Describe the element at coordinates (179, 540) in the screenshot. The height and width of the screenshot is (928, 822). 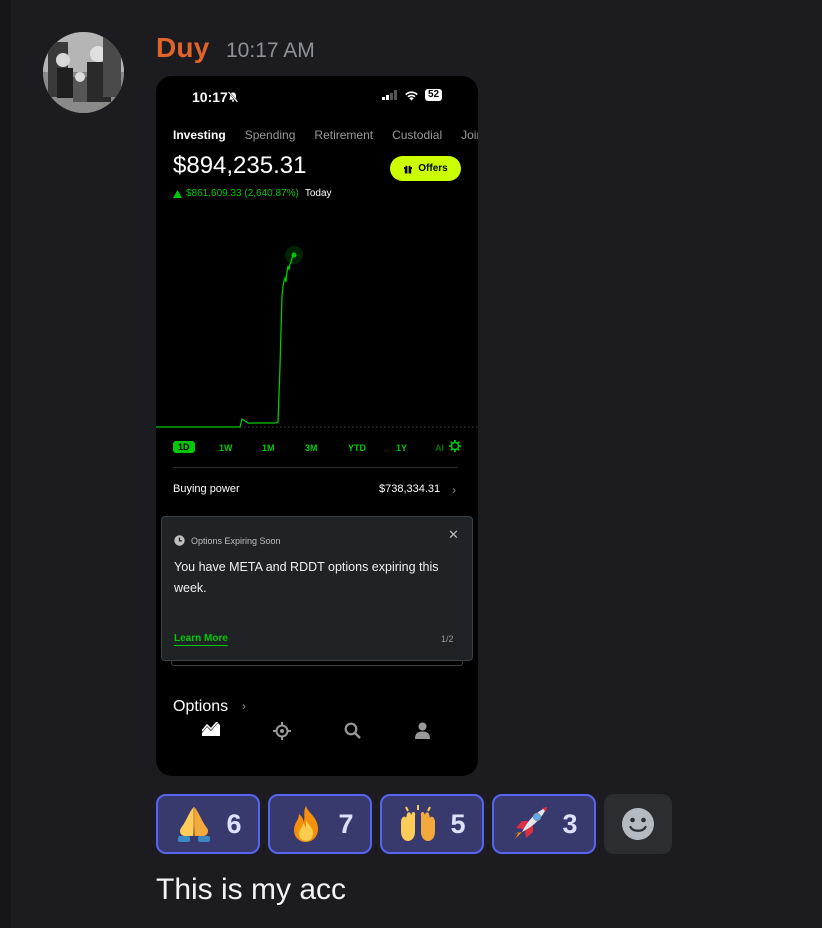
I see `clock-icon` at that location.